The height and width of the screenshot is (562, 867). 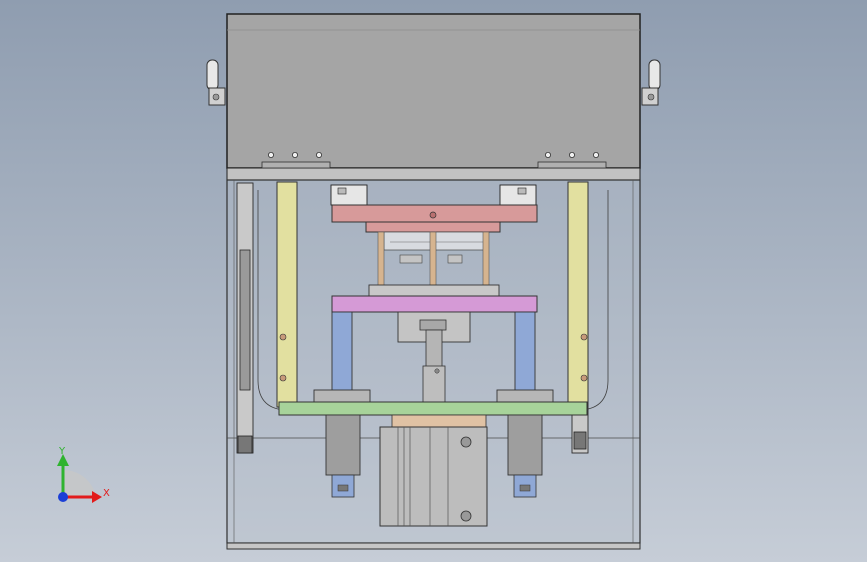 What do you see at coordinates (433, 97) in the screenshot?
I see `top-cover` at bounding box center [433, 97].